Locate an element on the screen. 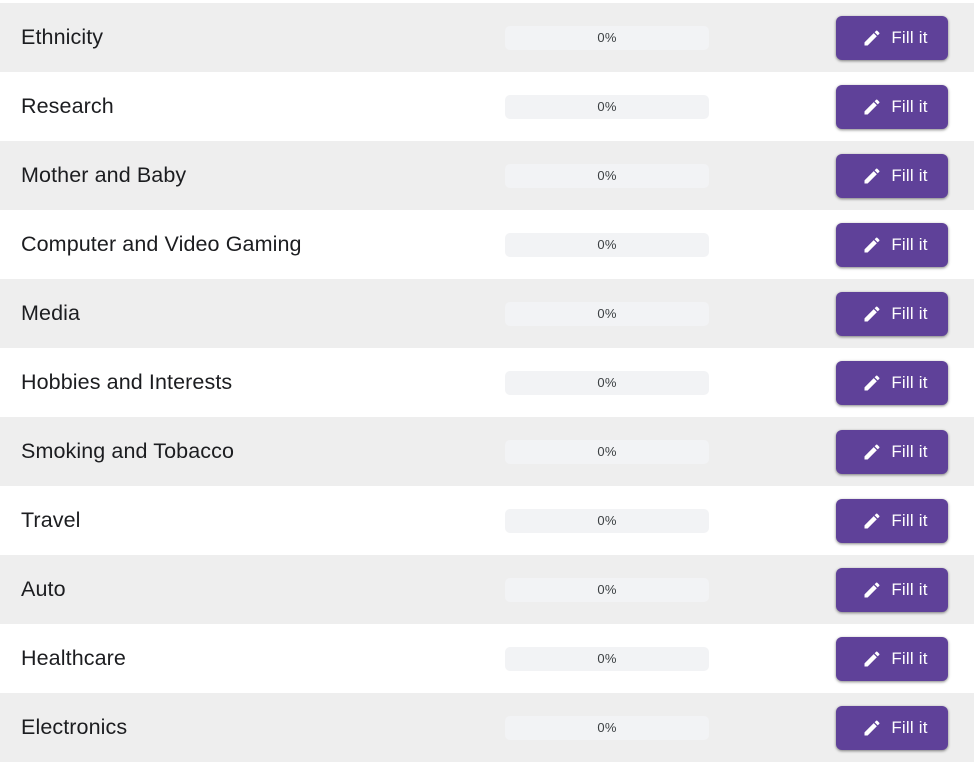 The height and width of the screenshot is (762, 974). category-label: Auto is located at coordinates (43, 588).